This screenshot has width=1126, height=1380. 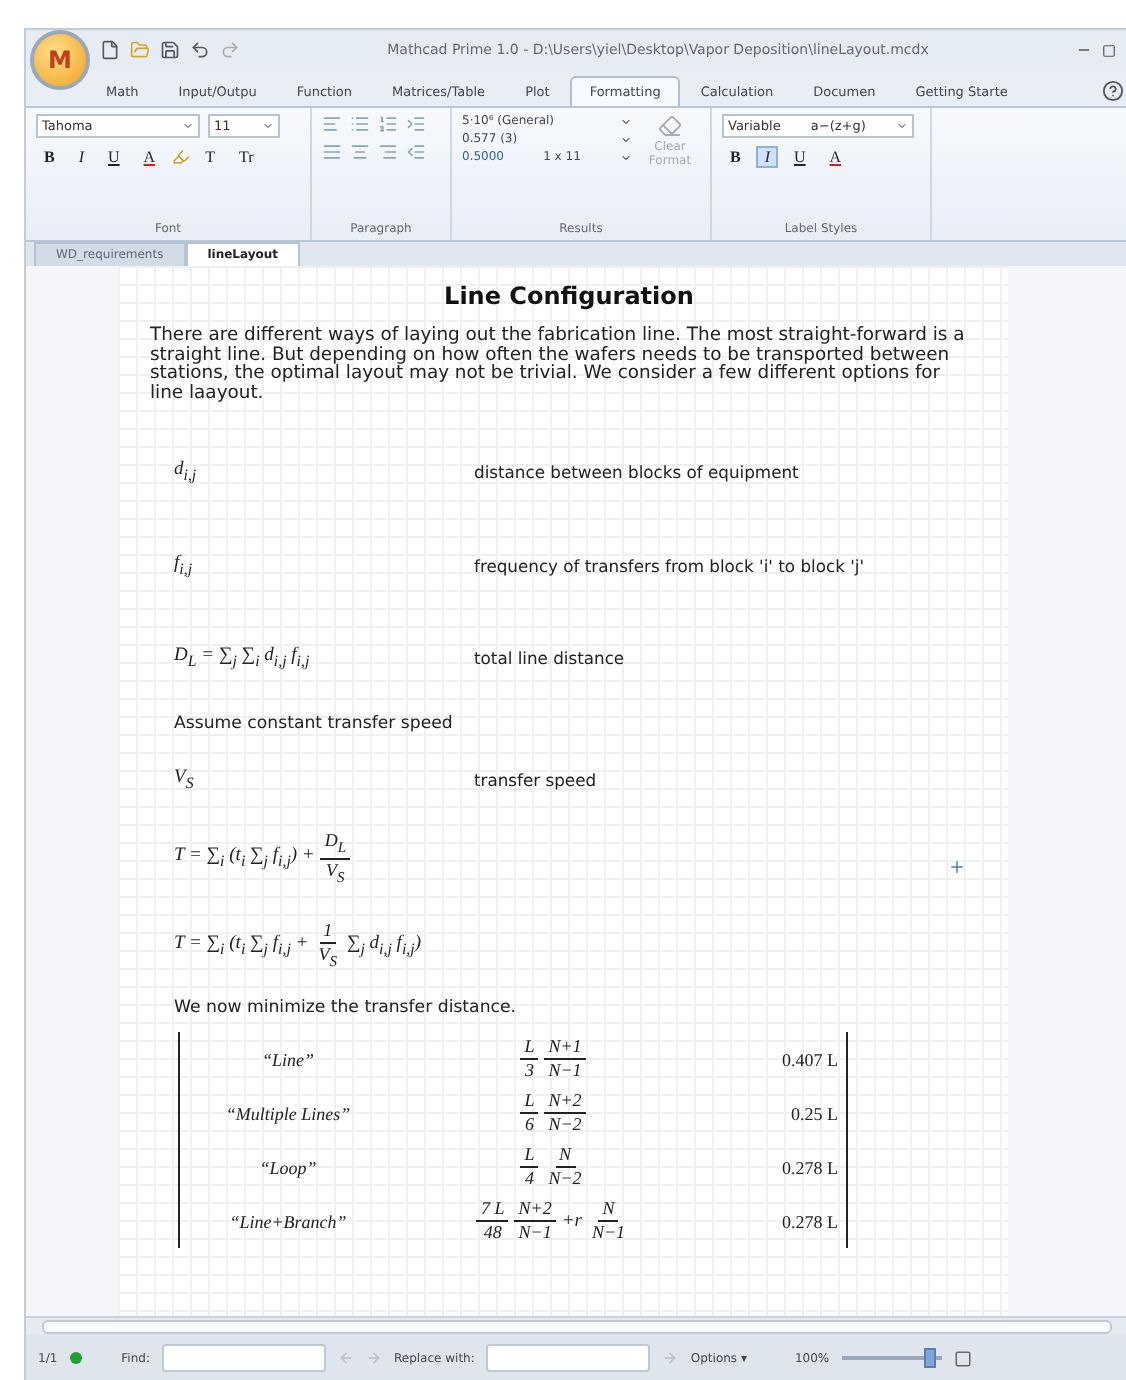 I want to click on math-expression: d$_{i,j}$, so click(x=186, y=472).